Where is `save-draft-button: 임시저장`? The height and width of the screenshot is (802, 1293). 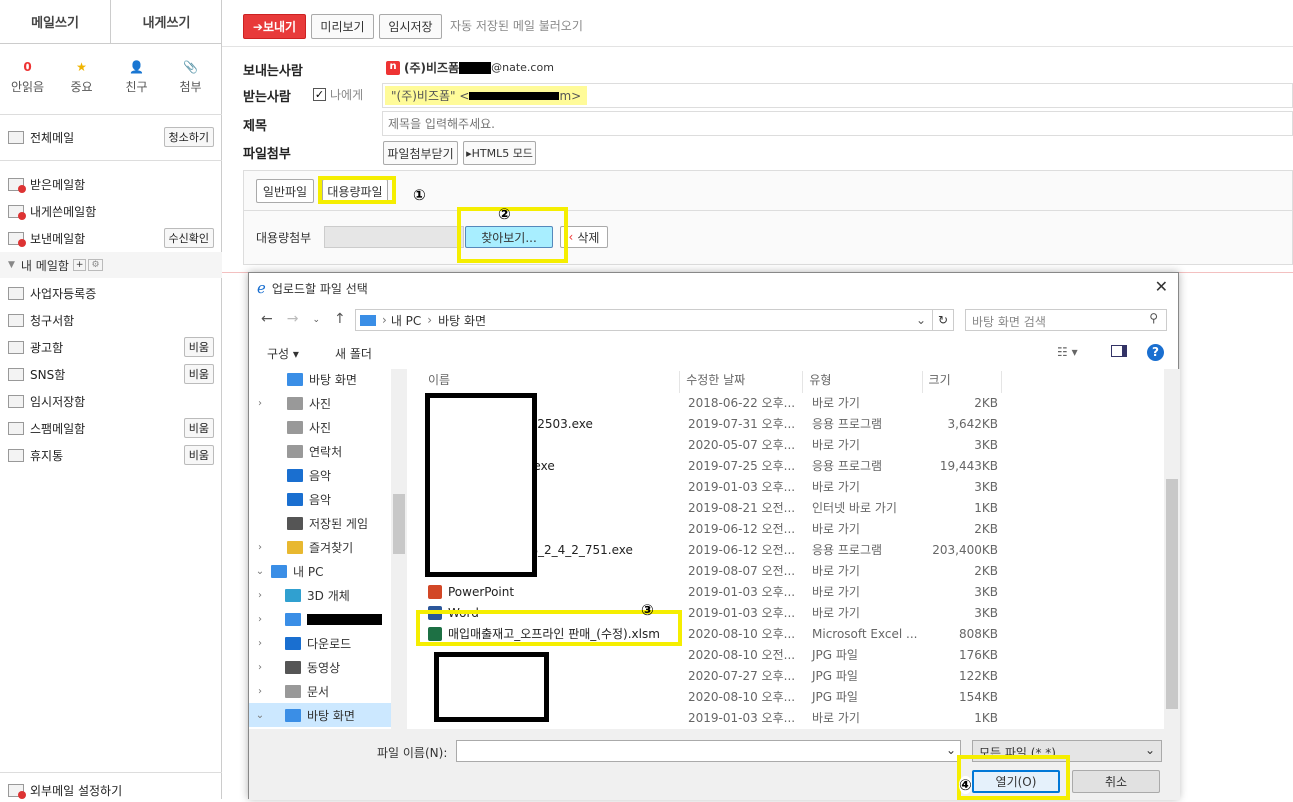
save-draft-button: 임시저장 is located at coordinates (410, 26).